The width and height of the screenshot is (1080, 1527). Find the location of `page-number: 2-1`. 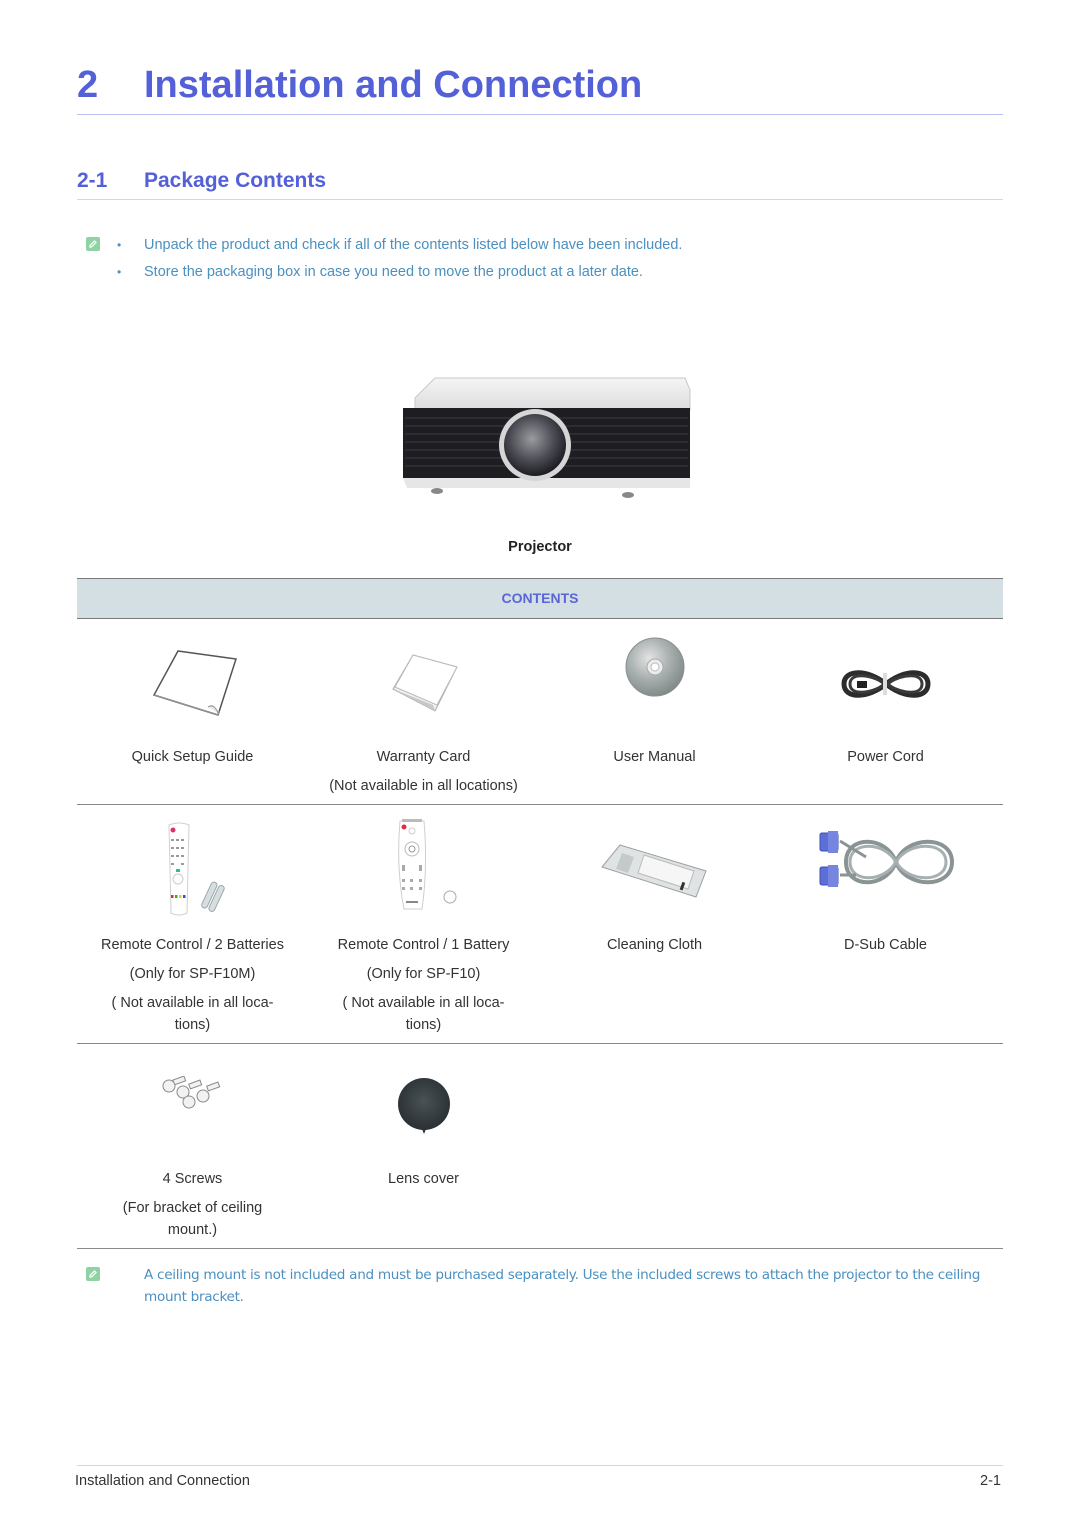

page-number: 2-1 is located at coordinates (990, 1481).